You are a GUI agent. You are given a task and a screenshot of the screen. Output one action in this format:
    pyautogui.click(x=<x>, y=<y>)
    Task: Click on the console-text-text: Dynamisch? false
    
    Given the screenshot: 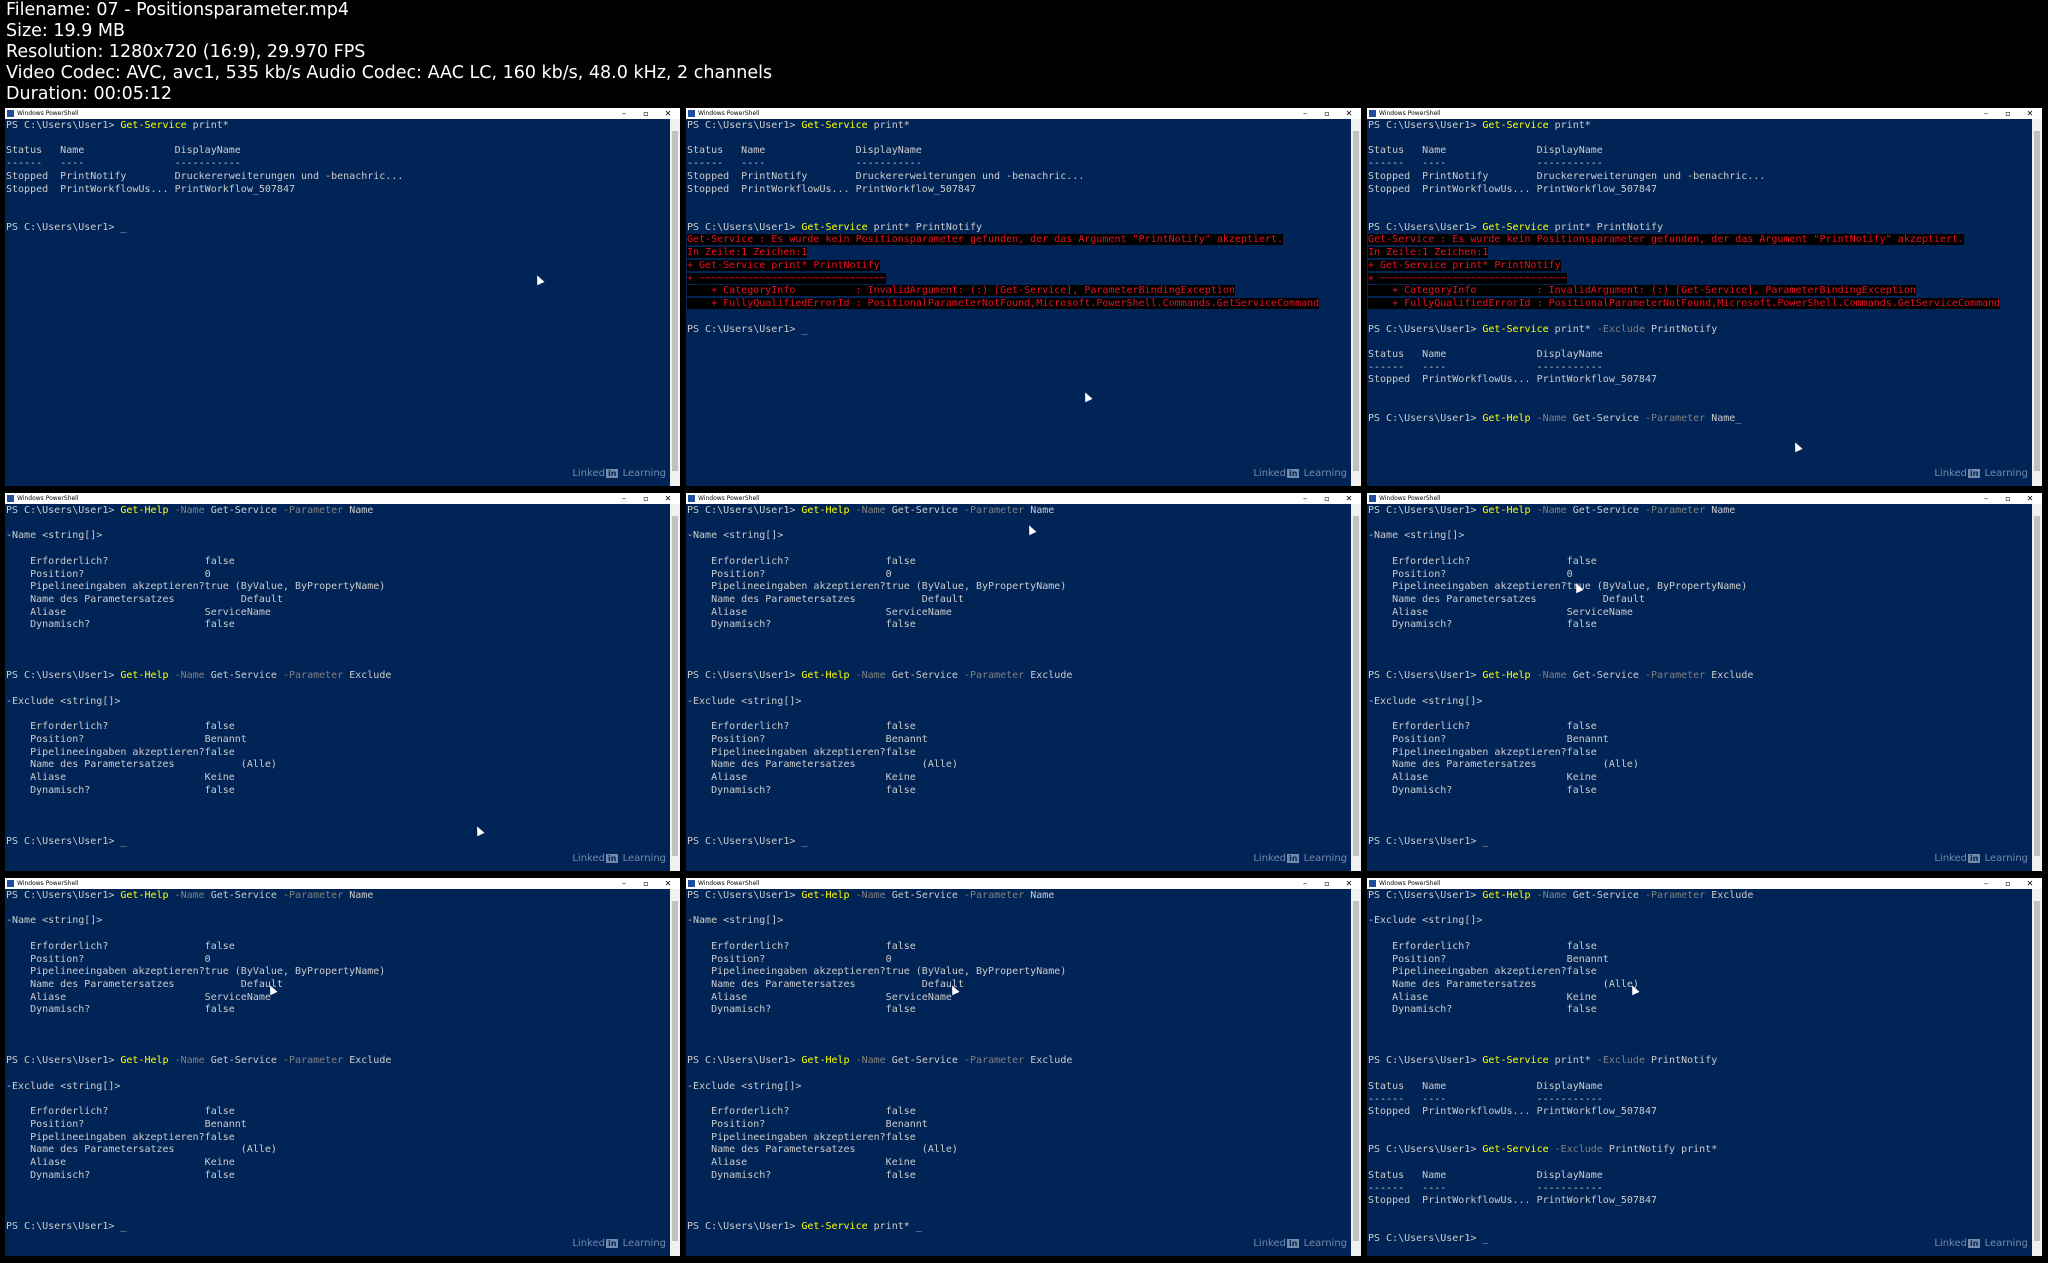 What is the action you would take?
    pyautogui.click(x=801, y=790)
    